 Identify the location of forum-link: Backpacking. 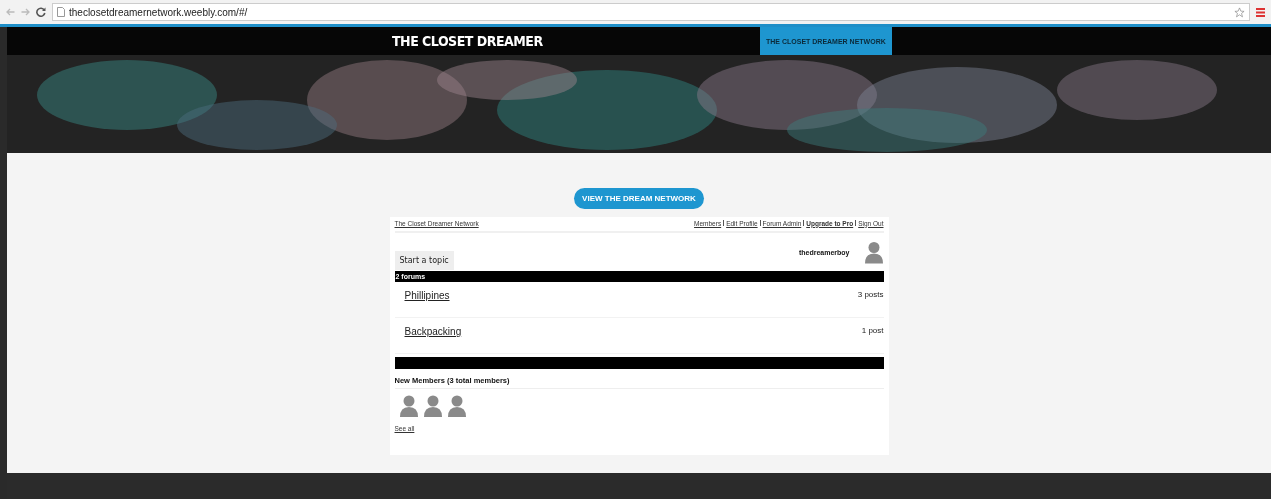
(433, 331).